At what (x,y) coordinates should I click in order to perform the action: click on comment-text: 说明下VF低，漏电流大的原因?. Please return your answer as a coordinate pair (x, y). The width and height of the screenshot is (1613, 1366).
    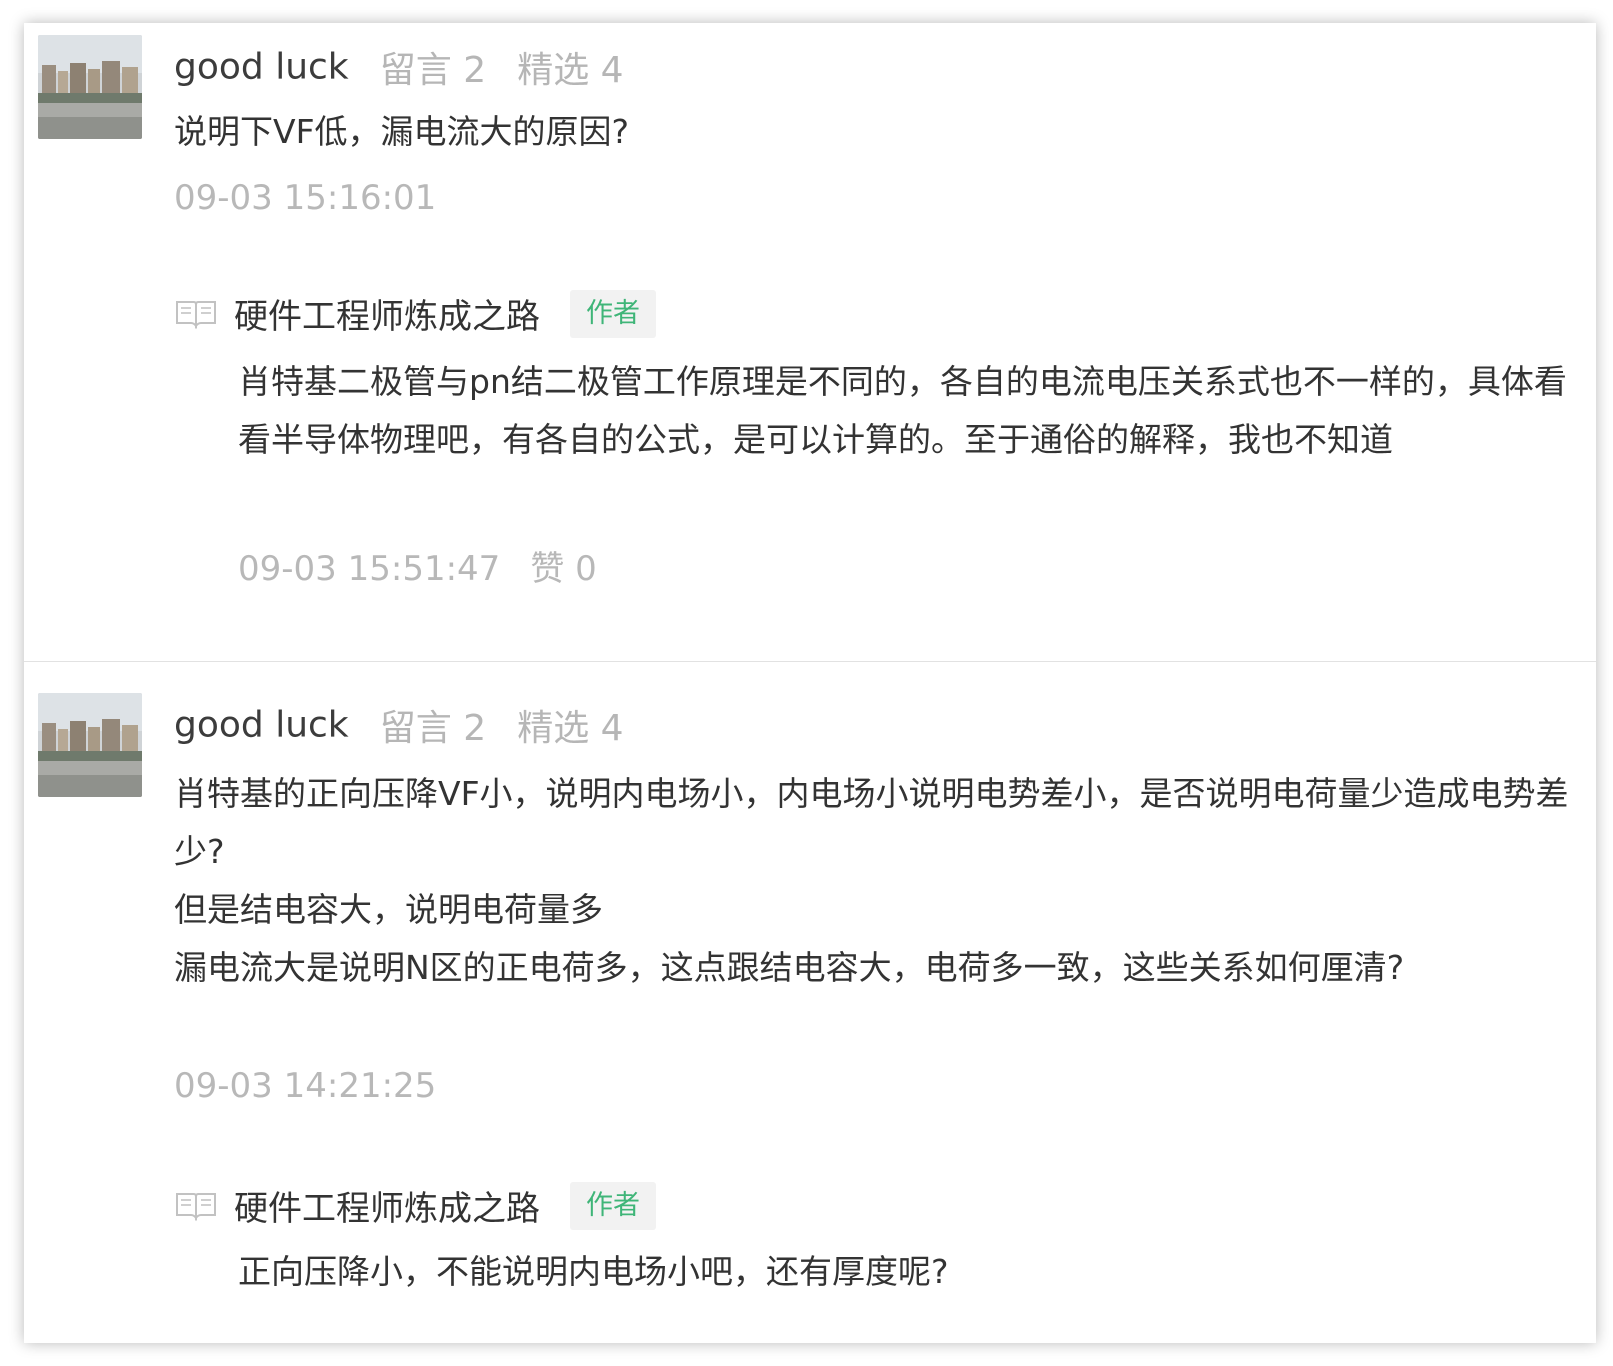
    Looking at the image, I should click on (402, 131).